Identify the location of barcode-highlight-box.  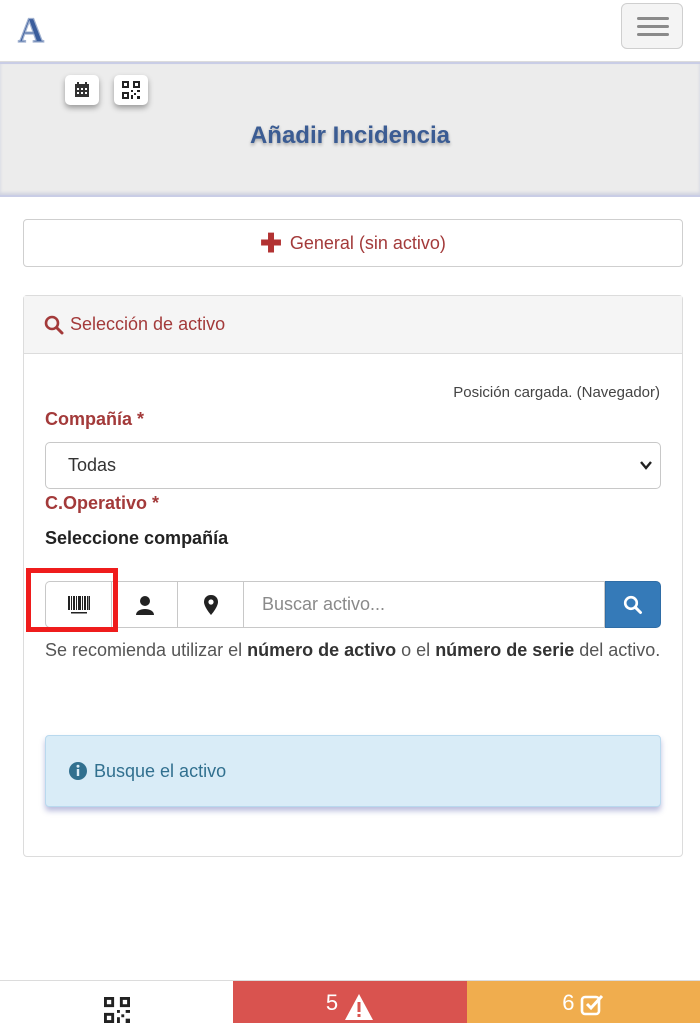
(72, 600).